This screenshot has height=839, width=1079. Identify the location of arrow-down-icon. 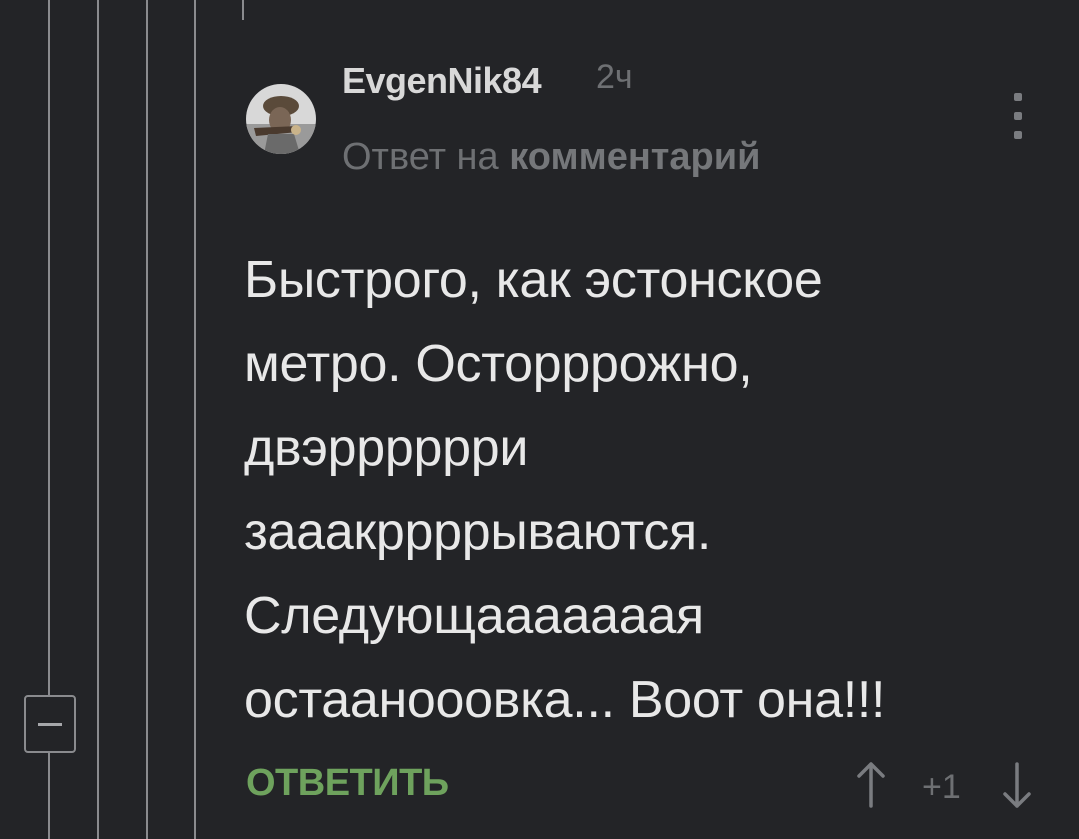
(1017, 785).